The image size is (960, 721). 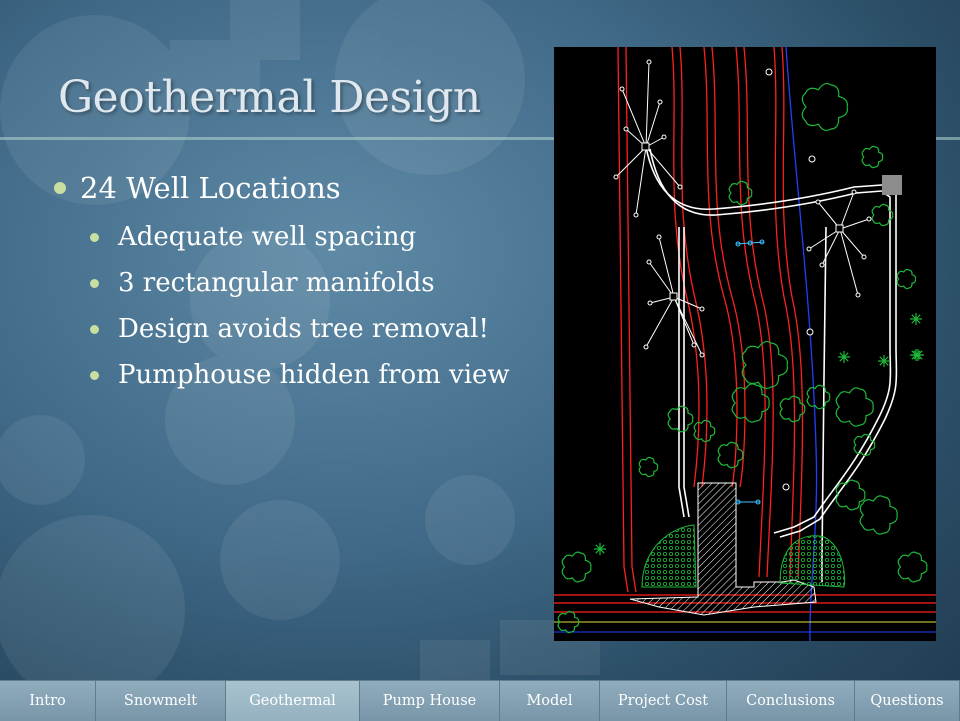 What do you see at coordinates (663, 701) in the screenshot?
I see `nav-project-cost: Project Cost` at bounding box center [663, 701].